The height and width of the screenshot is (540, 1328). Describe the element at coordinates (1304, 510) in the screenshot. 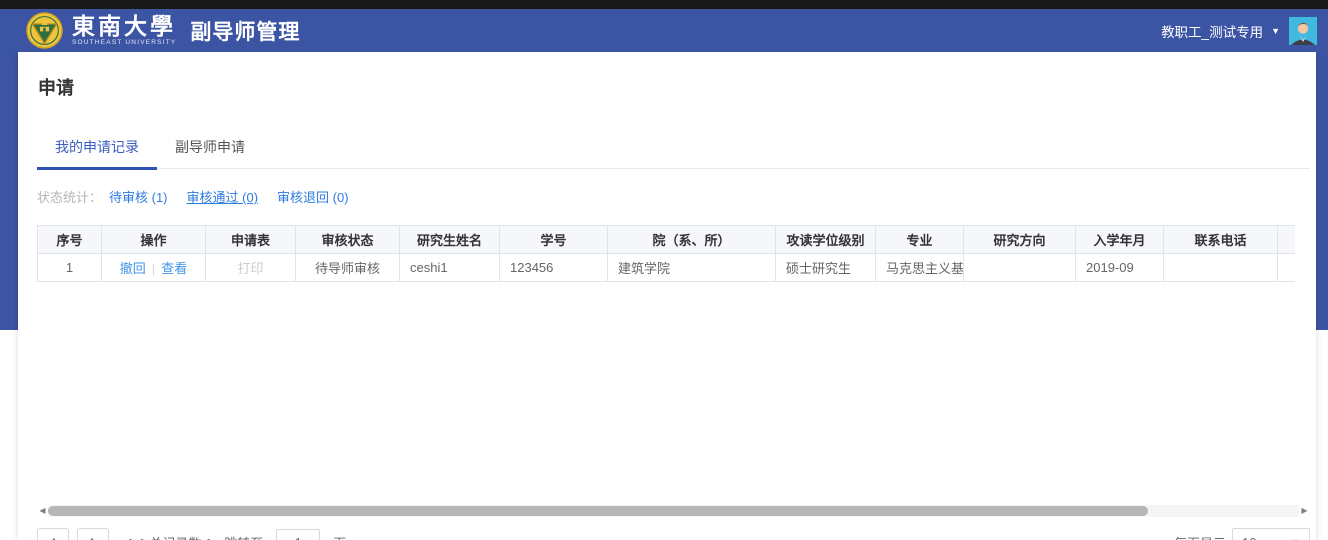

I see `scroll-right-arrow-icon: ▶` at that location.